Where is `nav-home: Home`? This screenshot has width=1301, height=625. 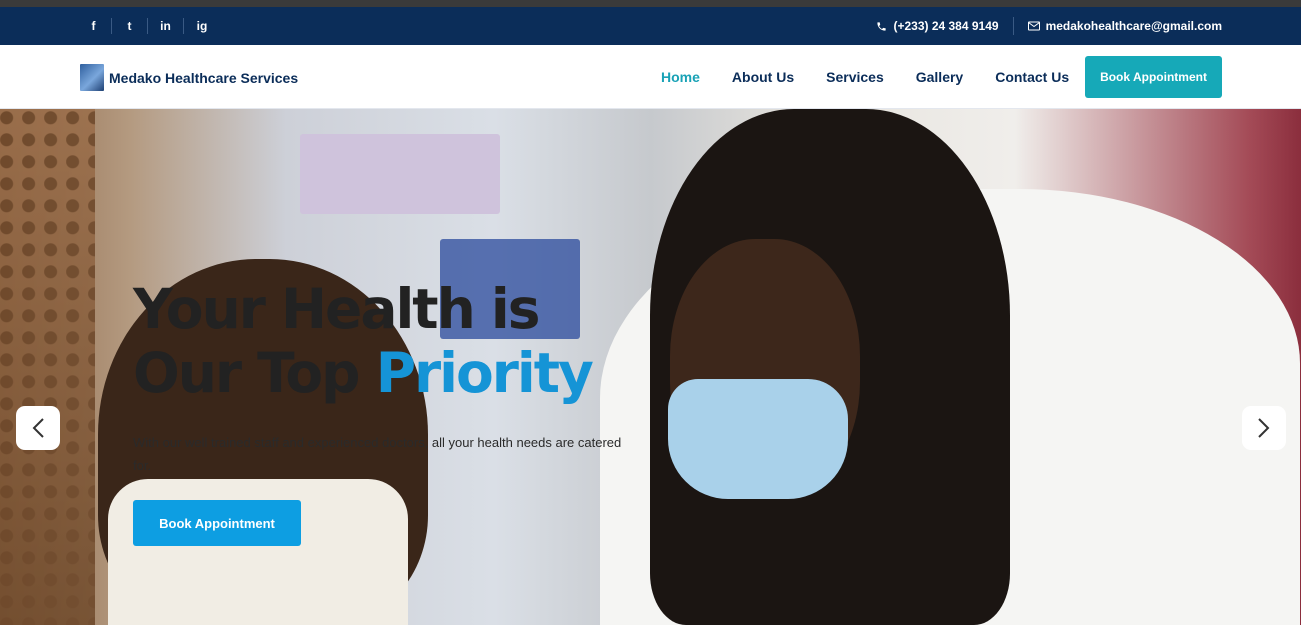
nav-home: Home is located at coordinates (680, 77).